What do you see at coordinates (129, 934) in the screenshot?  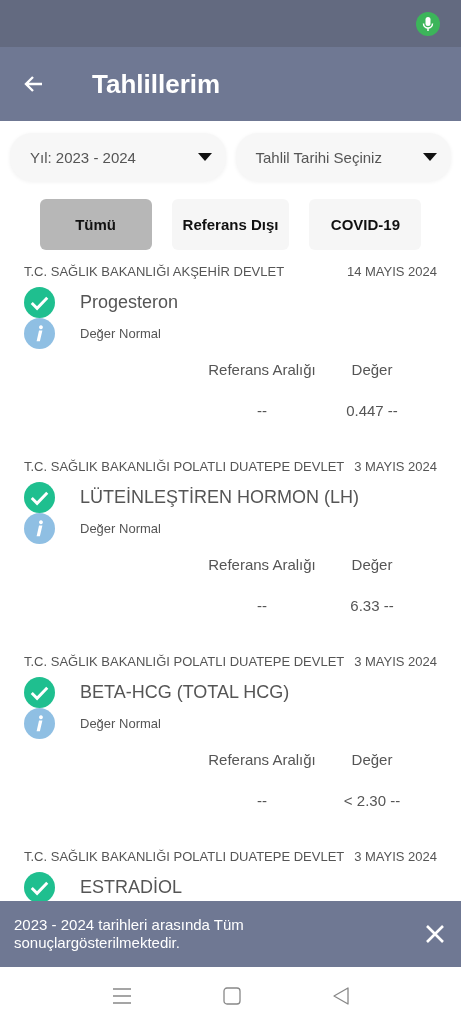 I see `snackbar-message: 2023 - 2024 tarihleri arasında Tüm sonuçlargösterilmektedir.` at bounding box center [129, 934].